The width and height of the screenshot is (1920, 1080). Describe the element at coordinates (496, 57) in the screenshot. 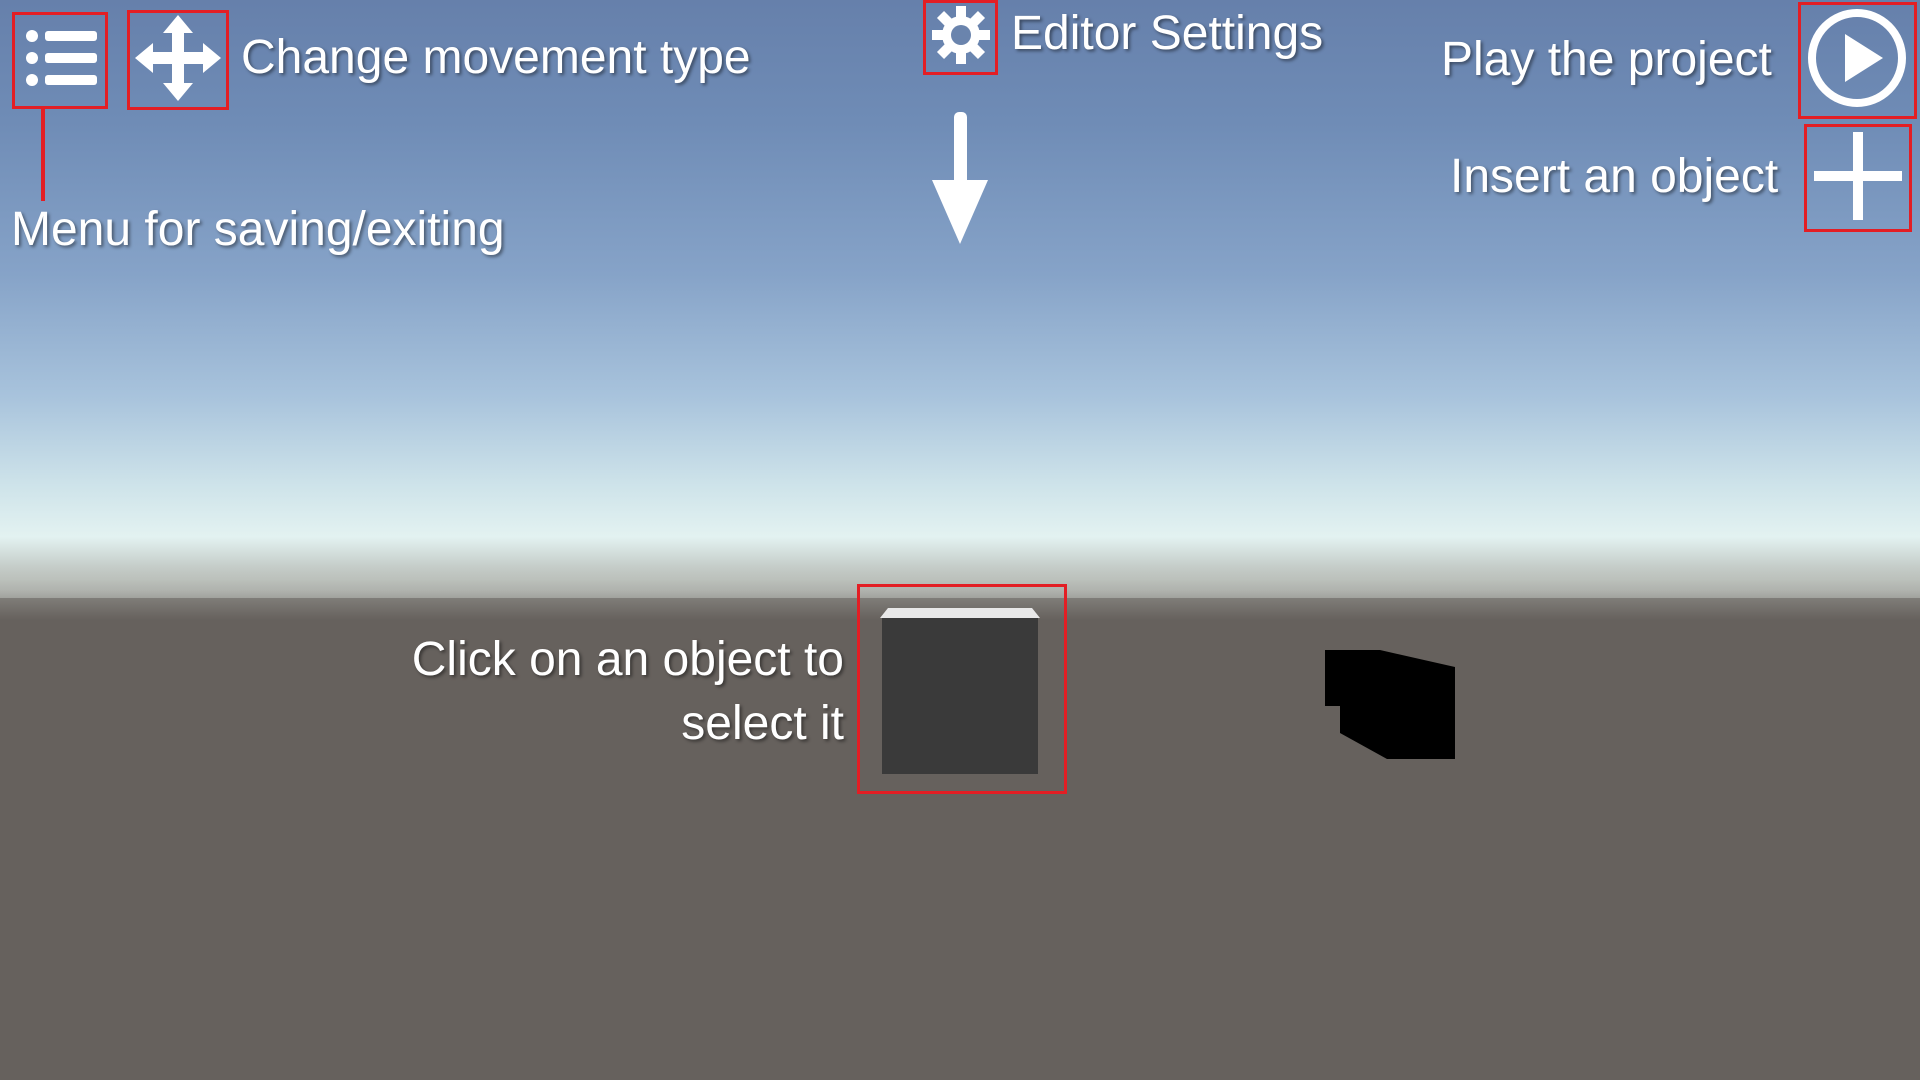

I see `change-movement-label: Change movement type` at that location.